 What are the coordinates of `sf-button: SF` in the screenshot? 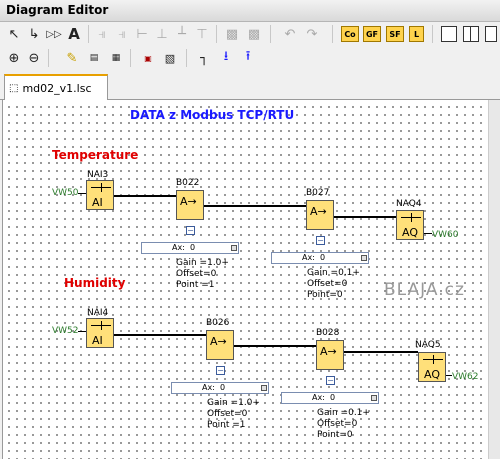 It's located at (395, 34).